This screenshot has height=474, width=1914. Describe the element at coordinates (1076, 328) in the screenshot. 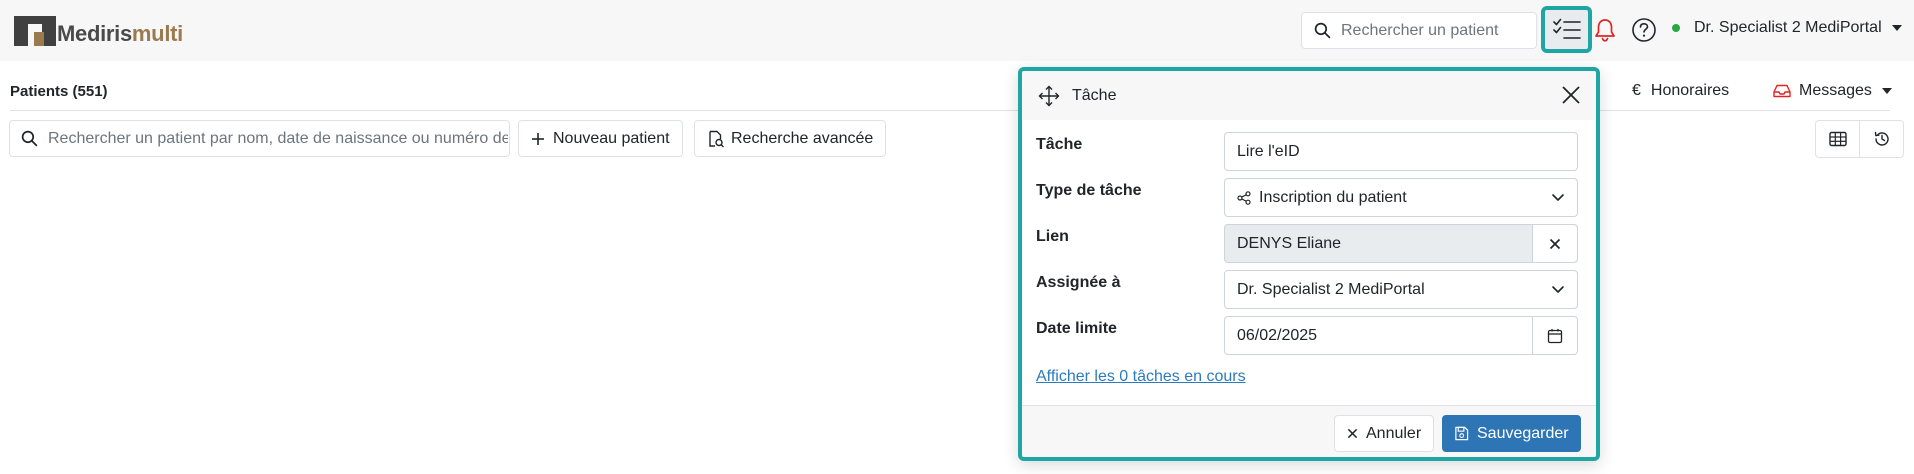

I see `due-date-label: Date limite` at that location.